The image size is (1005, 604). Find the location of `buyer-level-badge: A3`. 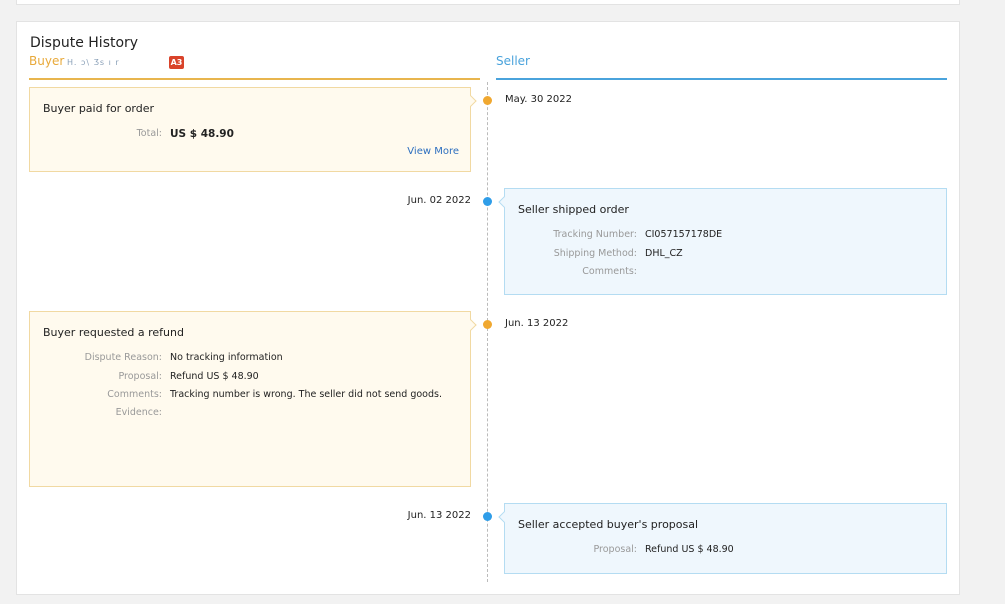

buyer-level-badge: A3 is located at coordinates (176, 62).